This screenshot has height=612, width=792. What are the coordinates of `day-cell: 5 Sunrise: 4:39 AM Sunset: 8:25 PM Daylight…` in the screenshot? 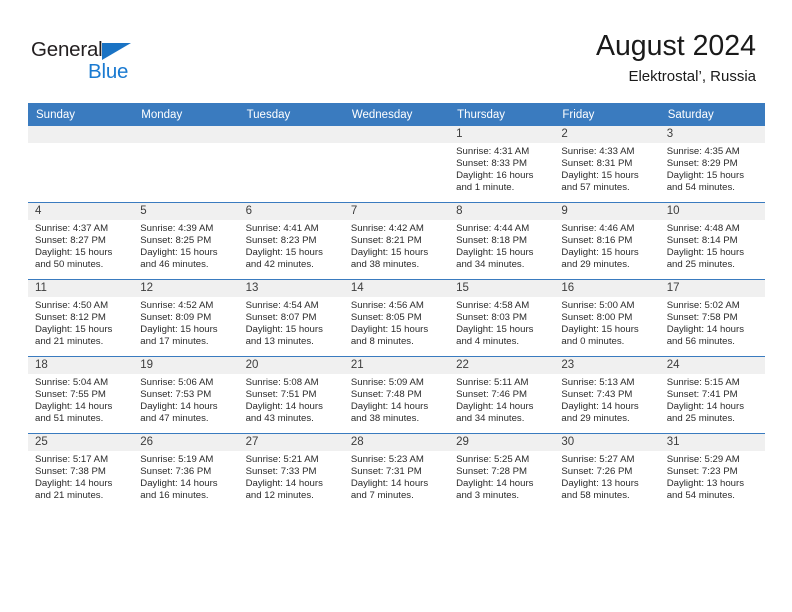 It's located at (186, 241).